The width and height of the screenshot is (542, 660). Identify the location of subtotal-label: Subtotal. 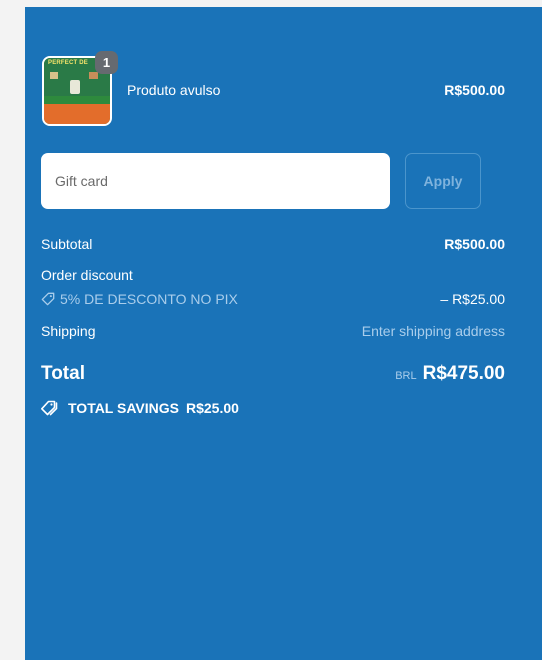
(67, 244).